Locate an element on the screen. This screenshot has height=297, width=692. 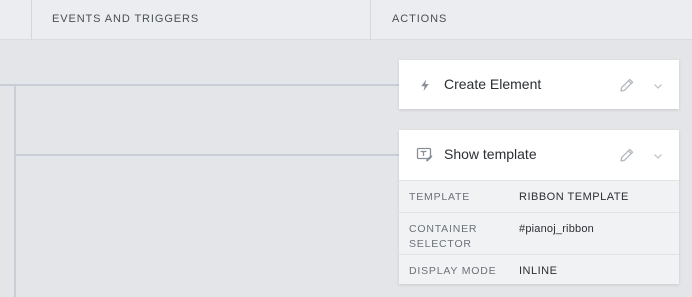
connector-line-vertical is located at coordinates (15, 190).